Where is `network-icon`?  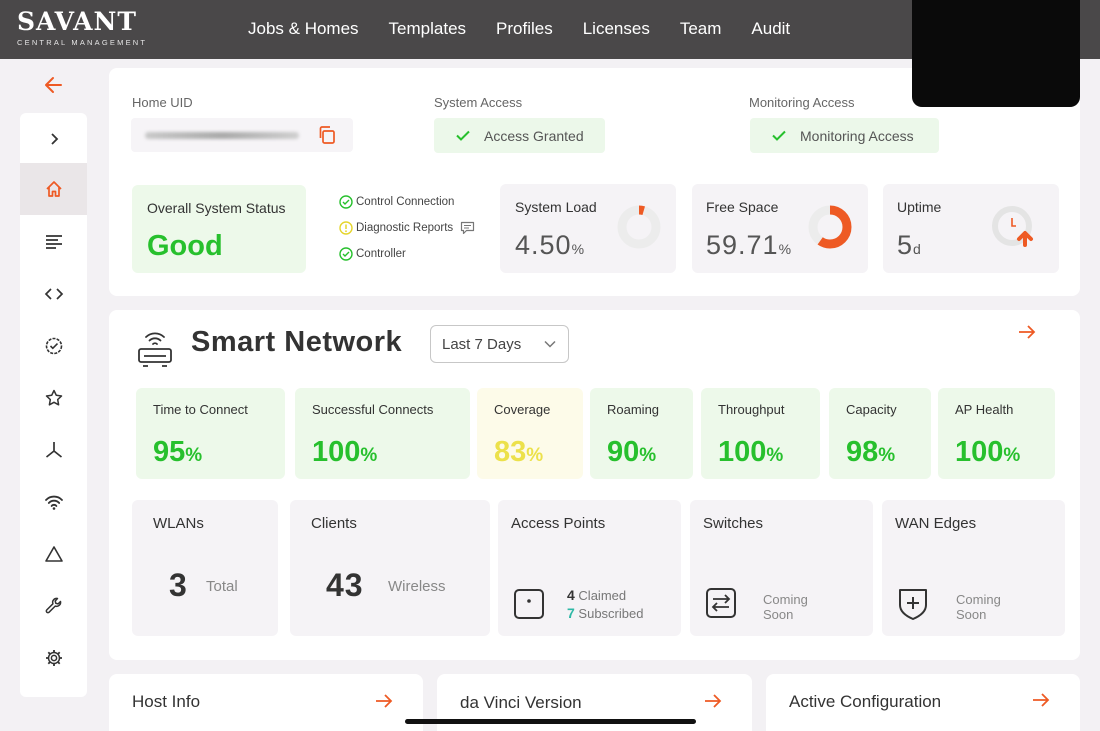
network-icon is located at coordinates (53, 450).